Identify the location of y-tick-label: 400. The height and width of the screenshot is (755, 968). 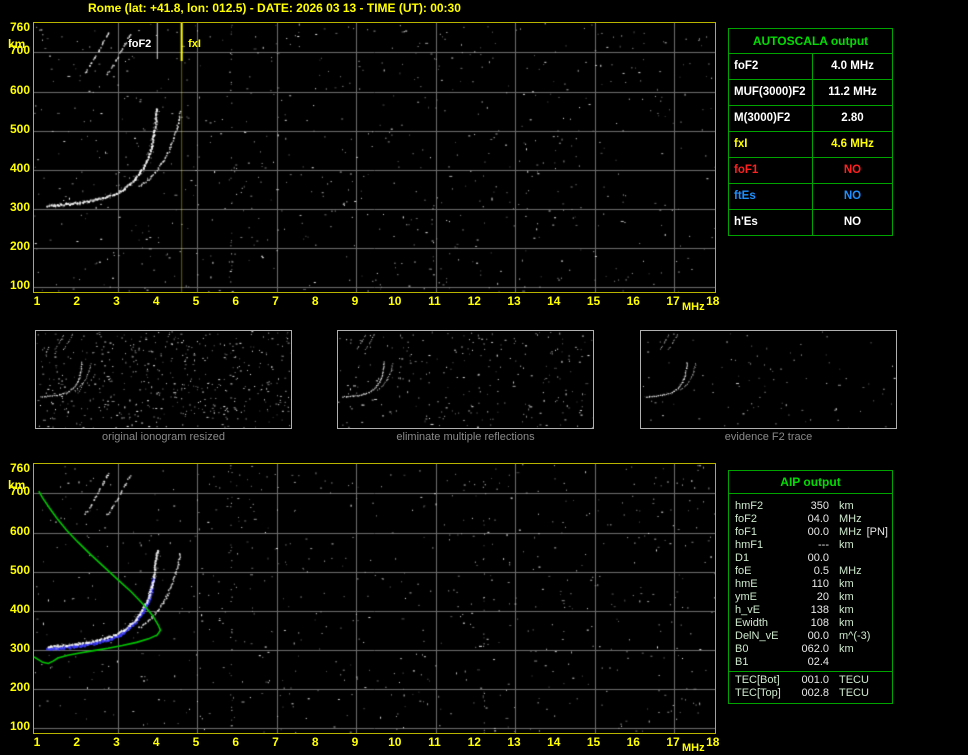
(19, 168).